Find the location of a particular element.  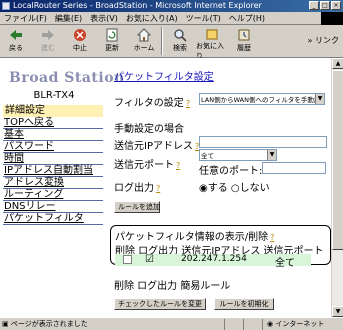

sidebar-link-basic: 基本 is located at coordinates (14, 134).